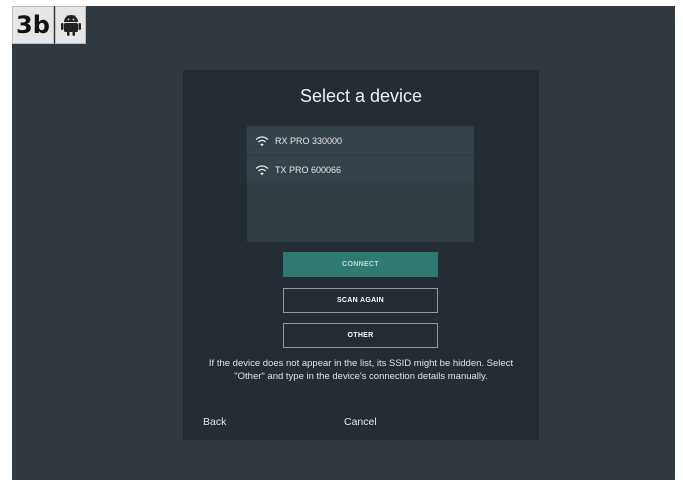  I want to click on android-badge, so click(70, 25).